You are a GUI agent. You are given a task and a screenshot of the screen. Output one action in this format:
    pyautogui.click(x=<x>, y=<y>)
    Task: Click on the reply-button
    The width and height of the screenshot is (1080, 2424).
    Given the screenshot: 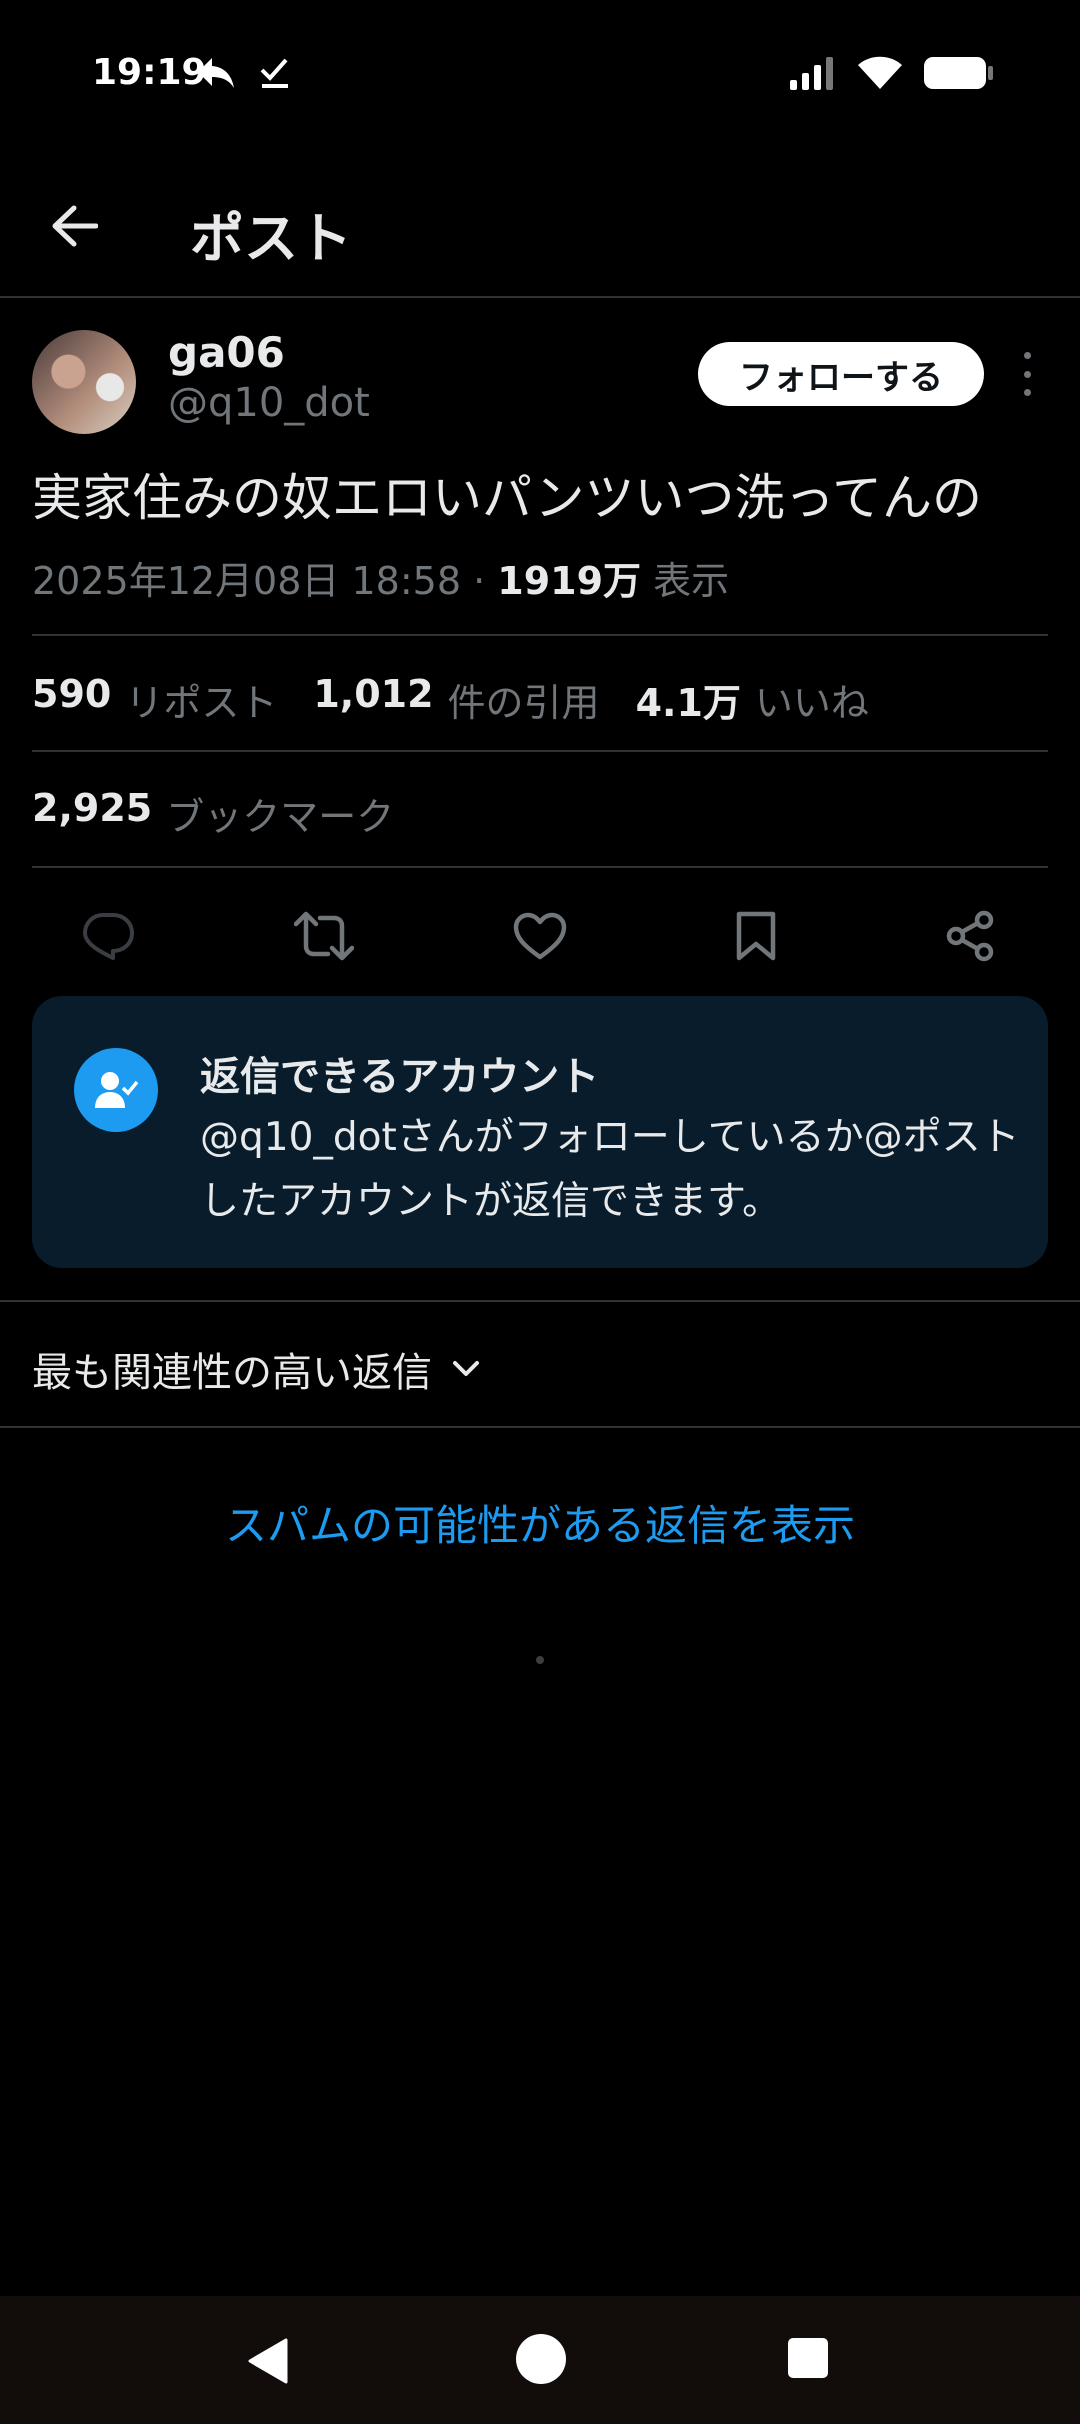 What is the action you would take?
    pyautogui.click(x=108, y=936)
    